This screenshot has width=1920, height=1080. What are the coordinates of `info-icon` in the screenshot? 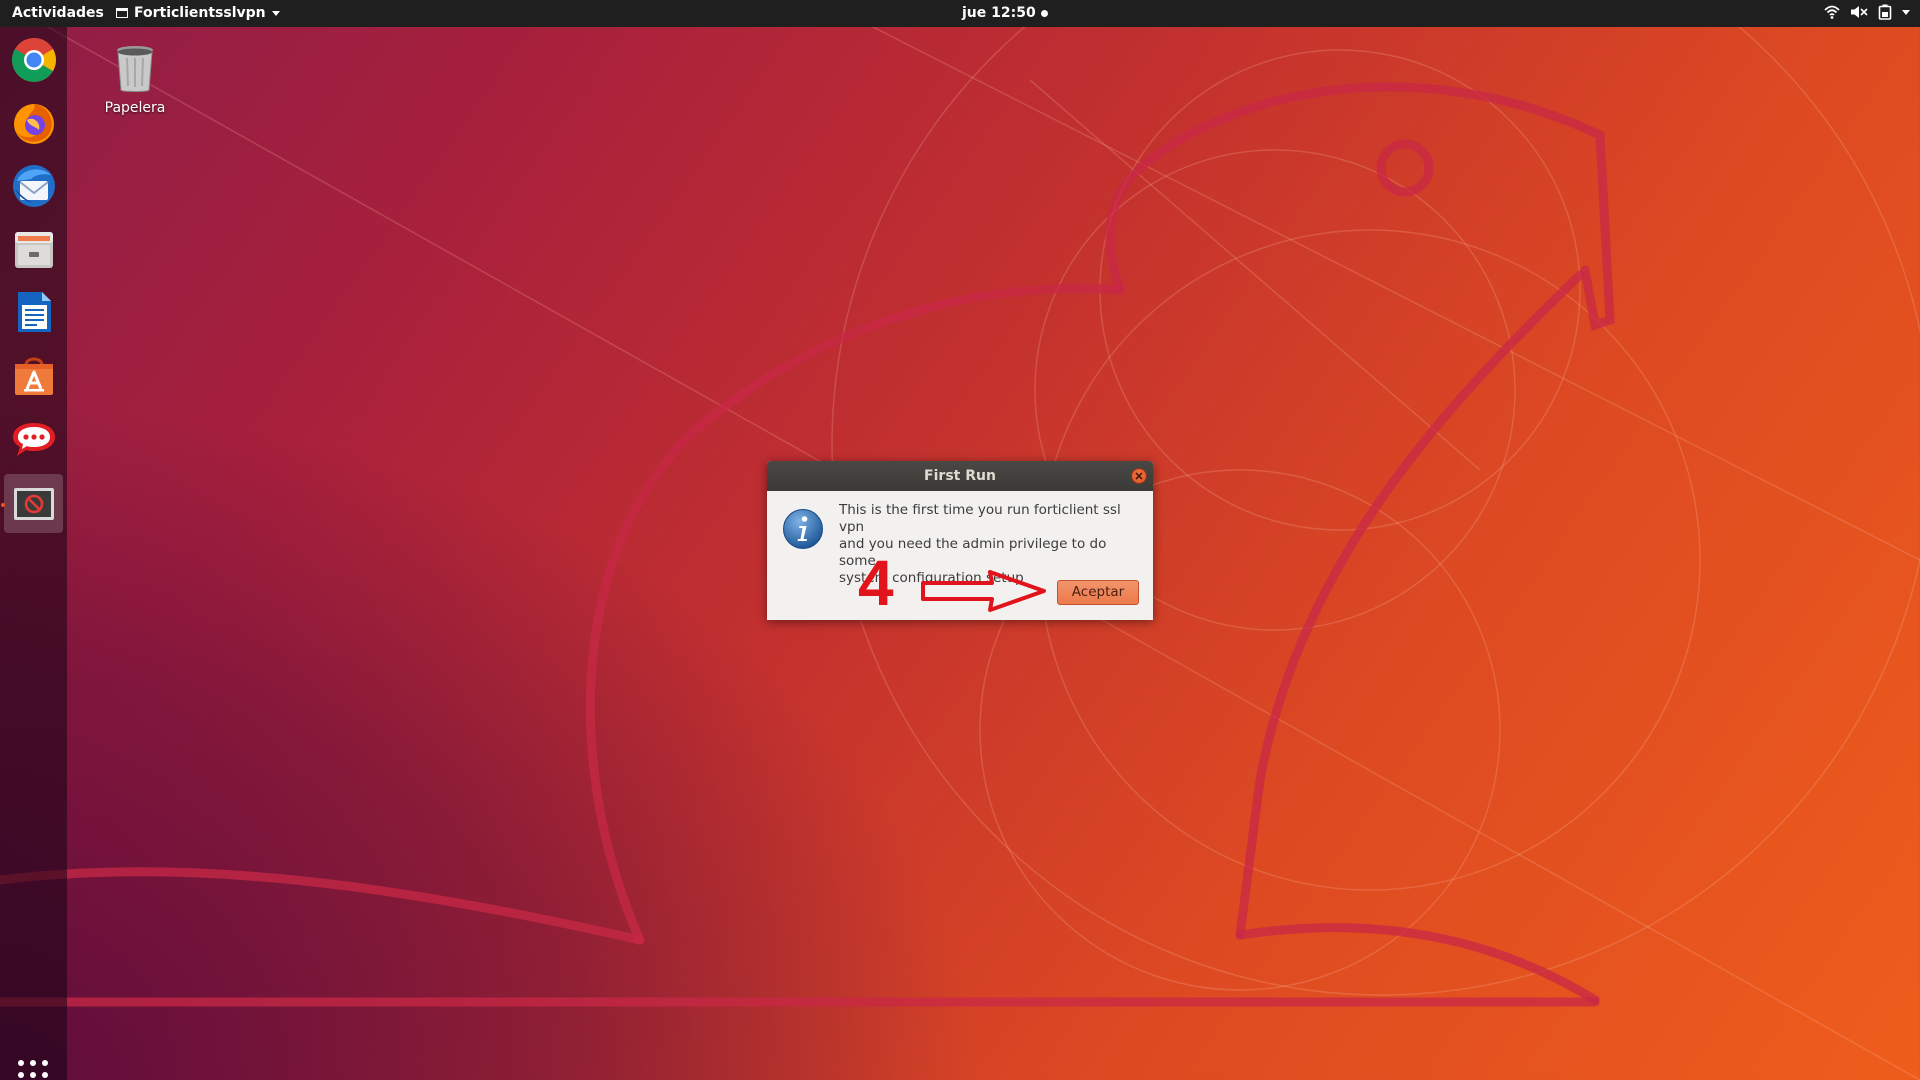 It's located at (803, 529).